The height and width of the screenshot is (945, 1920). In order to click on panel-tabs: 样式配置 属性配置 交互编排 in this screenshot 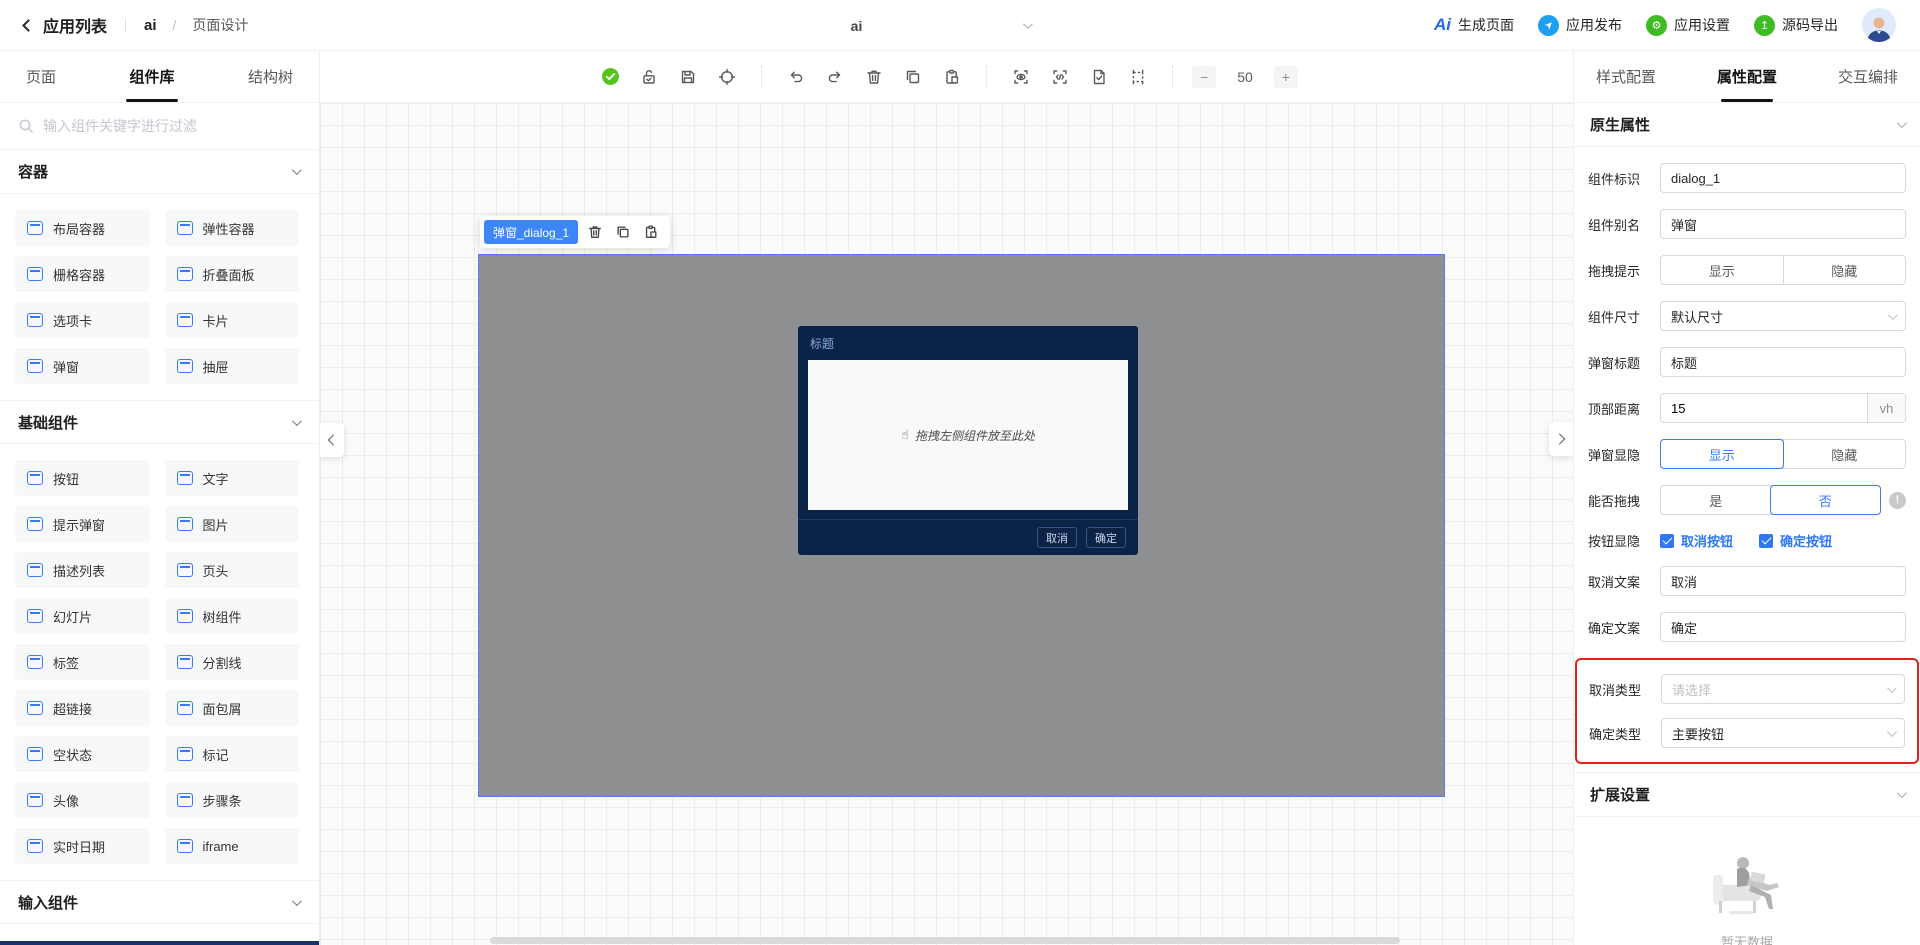, I will do `click(1747, 77)`.